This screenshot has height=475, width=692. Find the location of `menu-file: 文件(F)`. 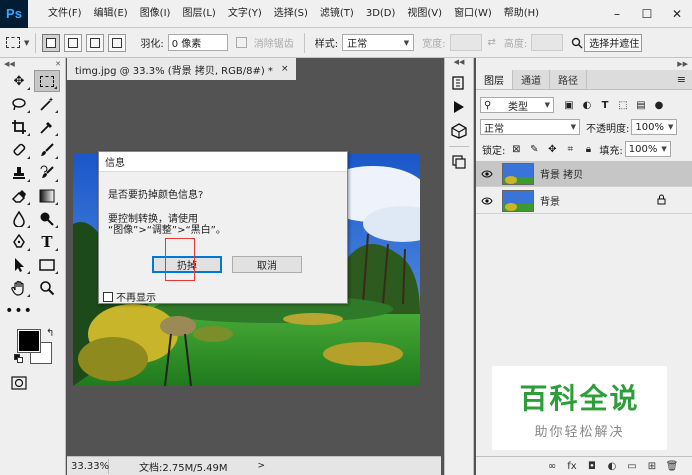

menu-file: 文件(F) is located at coordinates (65, 14).